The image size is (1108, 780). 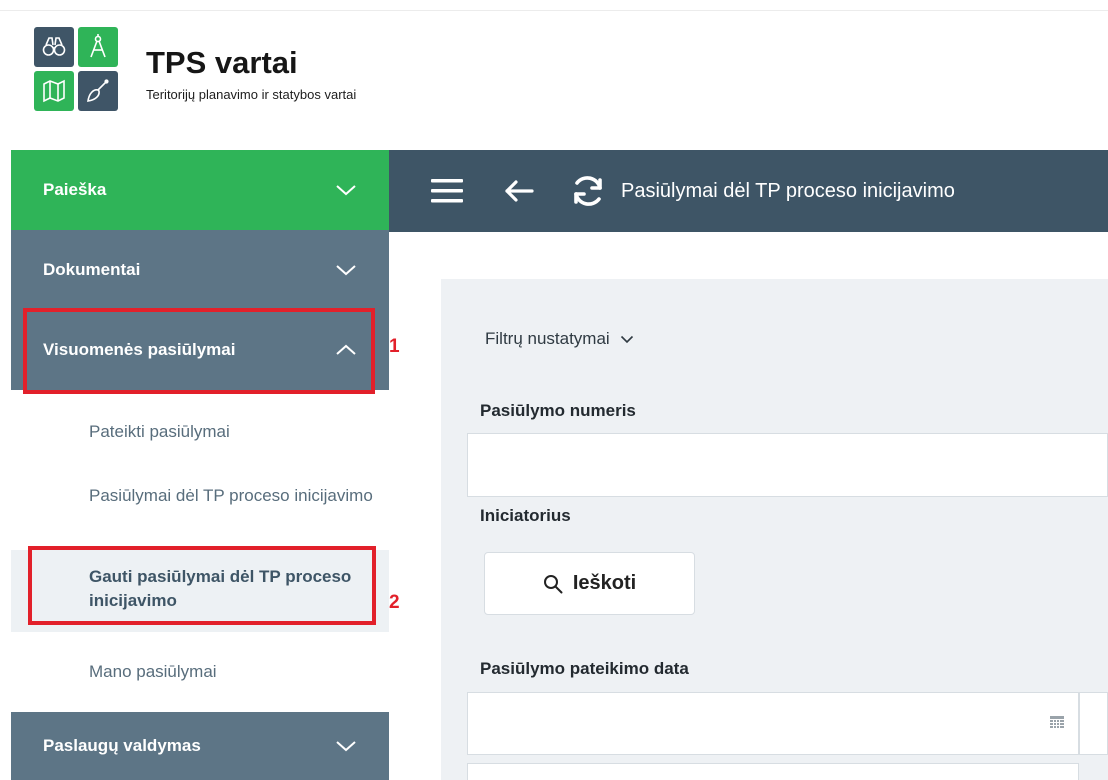 What do you see at coordinates (604, 583) in the screenshot?
I see `search-button-label: Ieškoti` at bounding box center [604, 583].